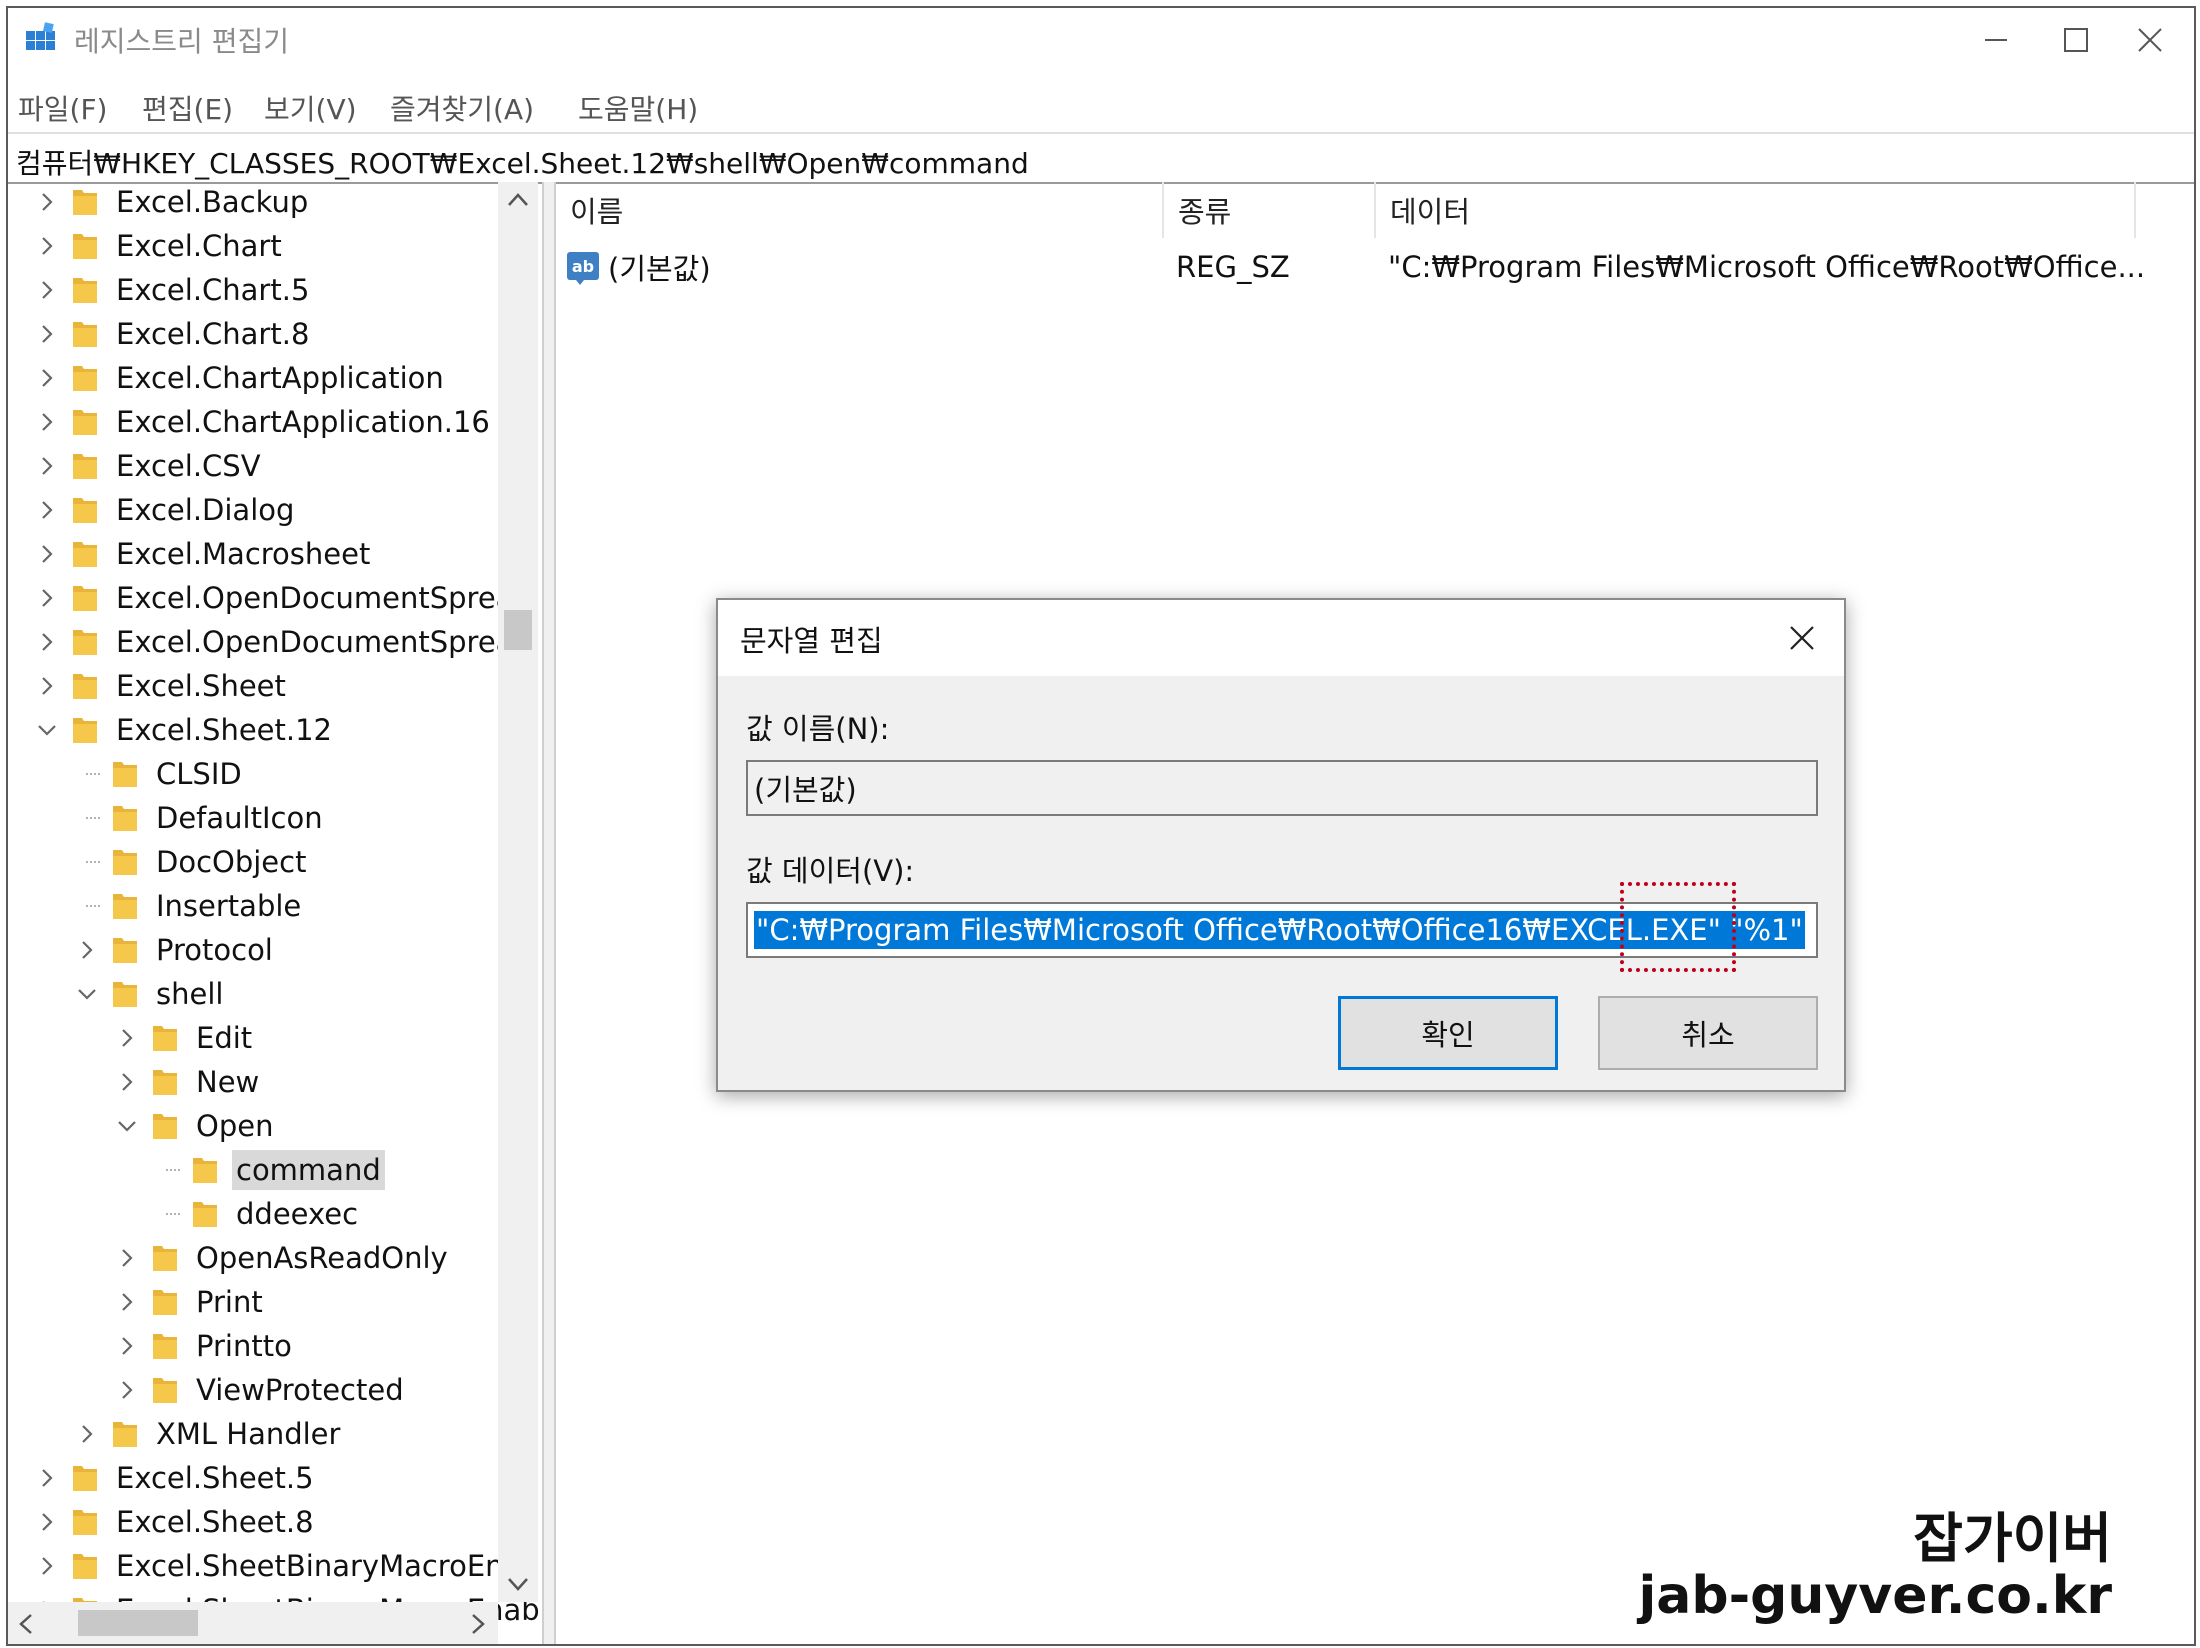  What do you see at coordinates (224, 730) in the screenshot?
I see `tree-item-label: Excel.Sheet.12` at bounding box center [224, 730].